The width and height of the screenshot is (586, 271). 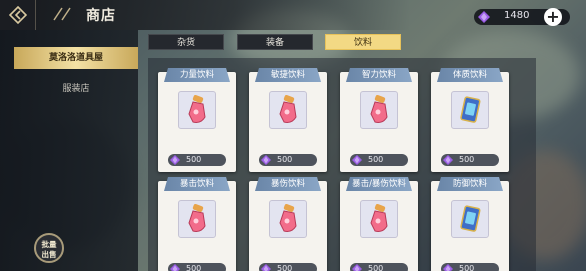 I want to click on product-name: 暴击饮料, so click(x=197, y=184).